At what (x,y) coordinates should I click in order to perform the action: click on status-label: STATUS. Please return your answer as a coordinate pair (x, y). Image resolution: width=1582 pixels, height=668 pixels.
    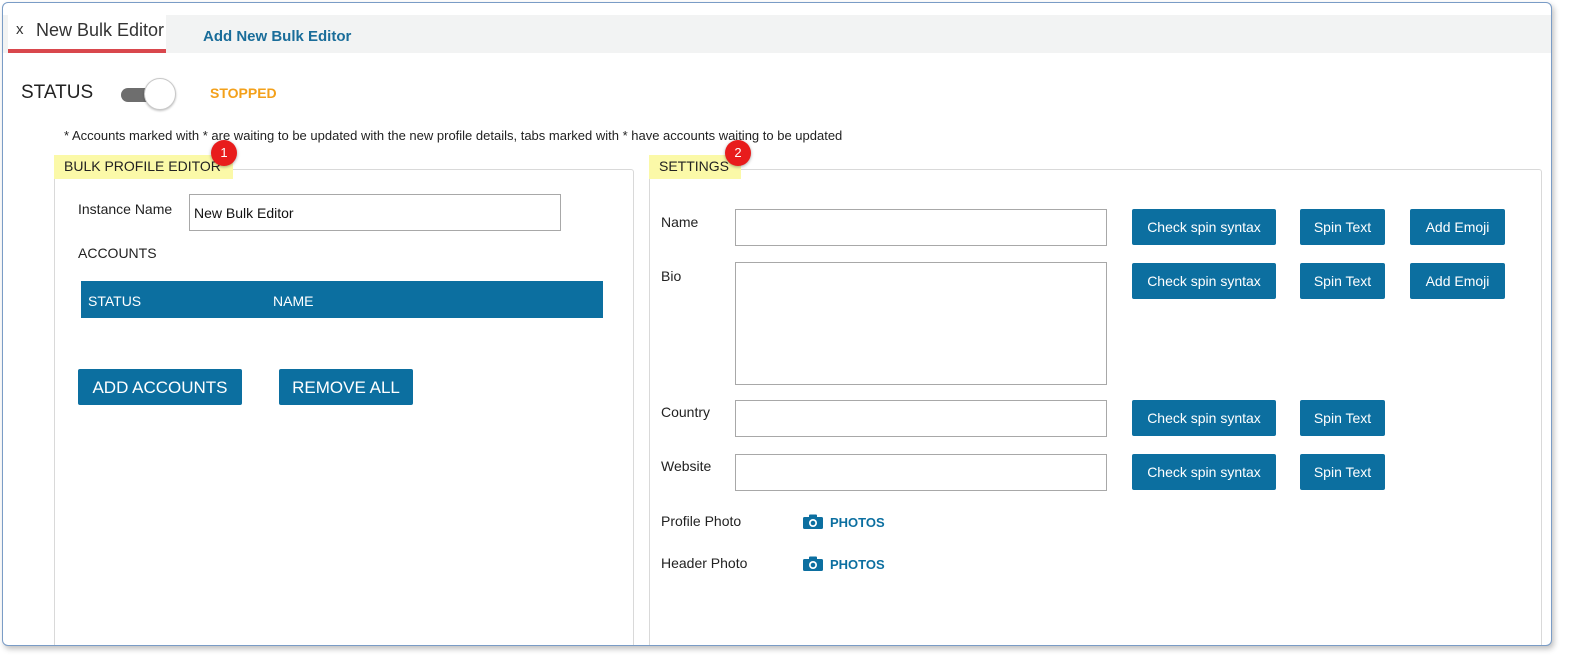
    Looking at the image, I should click on (57, 92).